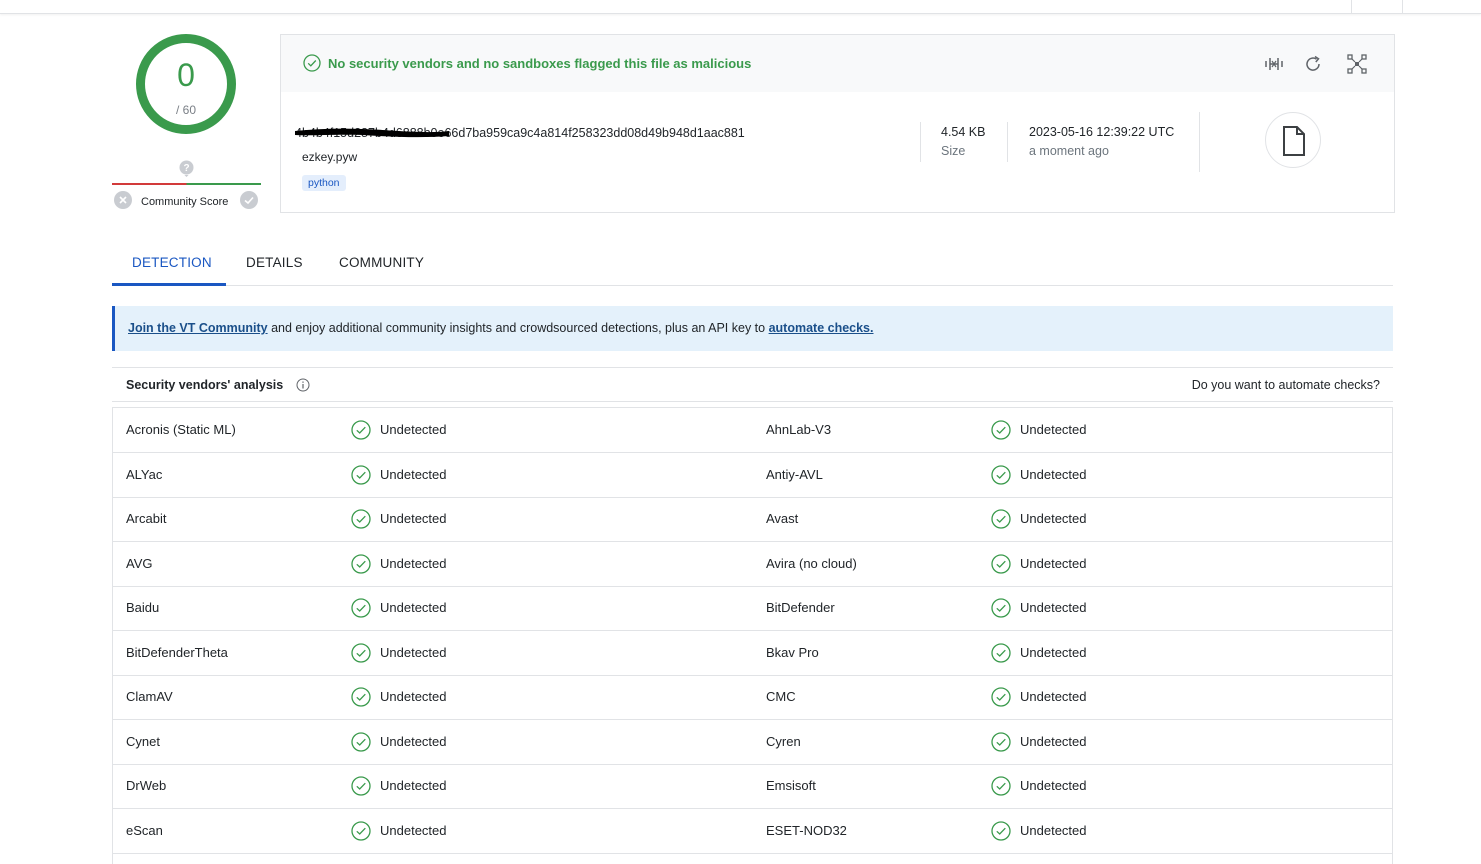 Image resolution: width=1481 pixels, height=864 pixels. What do you see at coordinates (139, 563) in the screenshot?
I see `vendor-name: AVG` at bounding box center [139, 563].